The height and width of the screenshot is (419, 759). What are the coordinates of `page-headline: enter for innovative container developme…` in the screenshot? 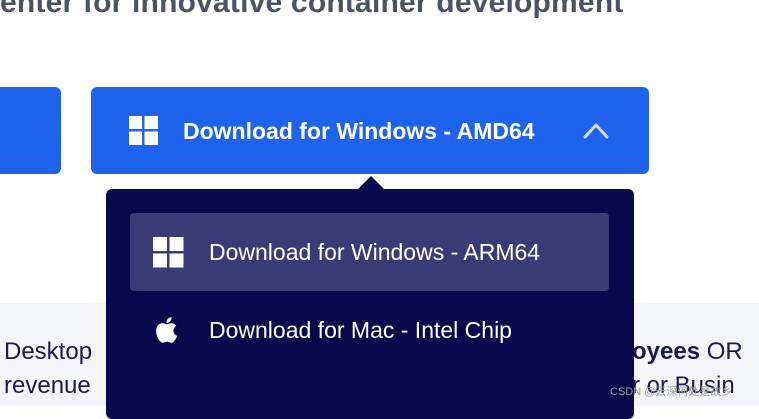 It's located at (312, 9).